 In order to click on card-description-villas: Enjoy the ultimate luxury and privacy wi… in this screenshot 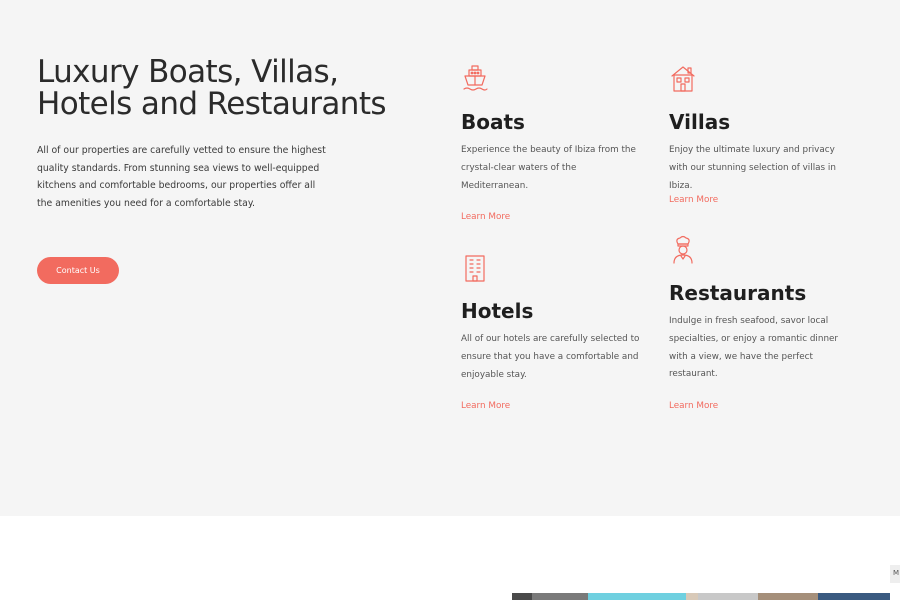, I will do `click(752, 168)`.